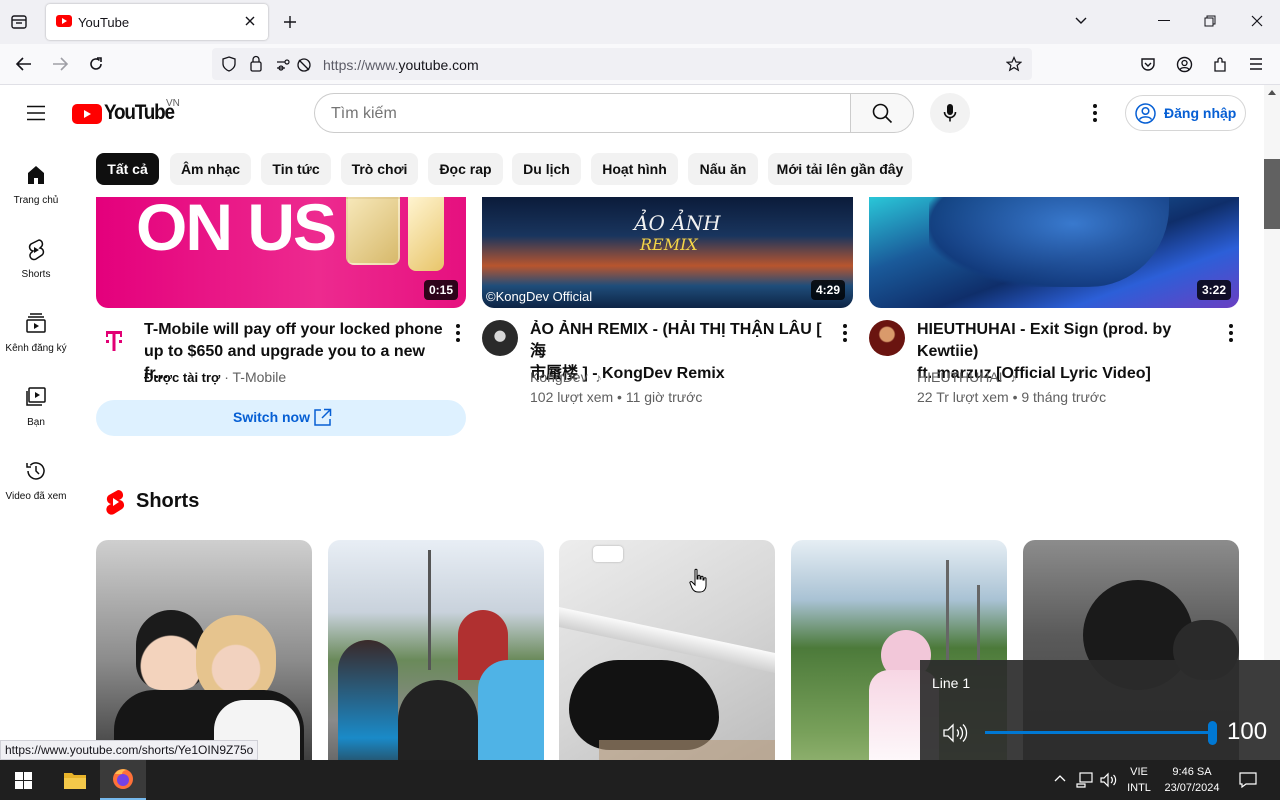 The height and width of the screenshot is (800, 1280). I want to click on video-stats: 22 Tr lượt xem • 9 tháng trước, so click(1012, 397).